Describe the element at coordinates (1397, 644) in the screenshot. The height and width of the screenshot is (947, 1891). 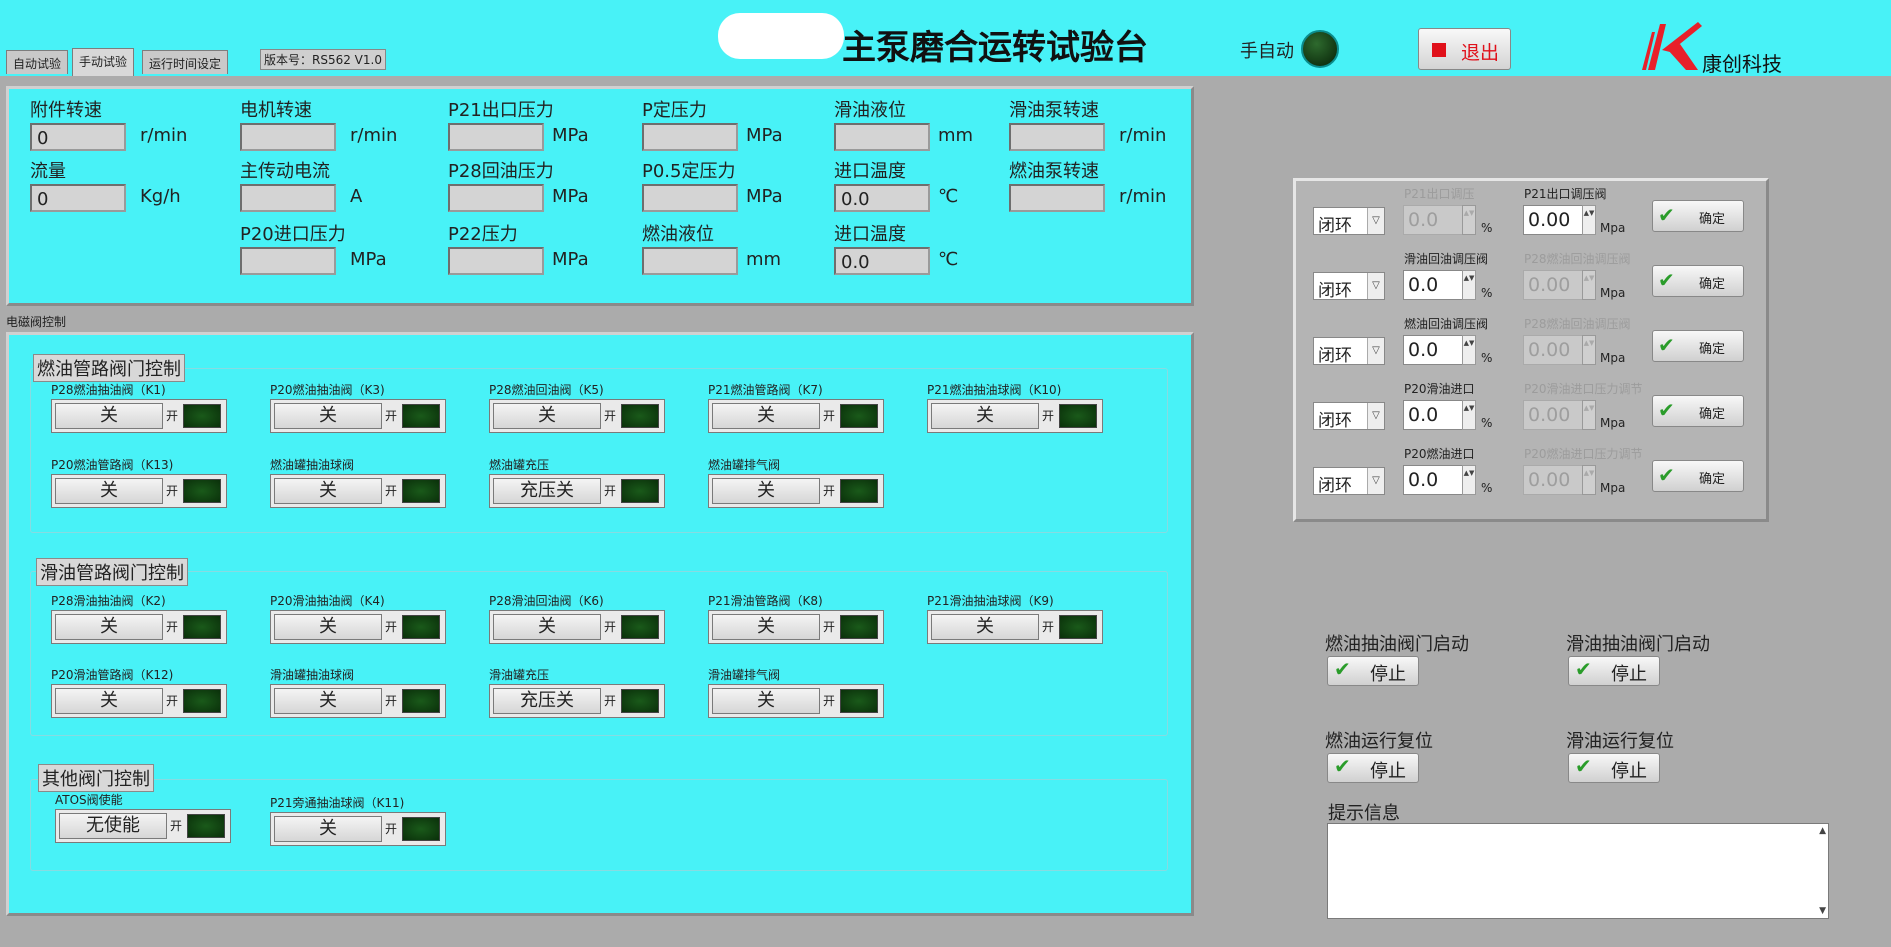
I see `action-label: 燃油抽油阀门启动` at that location.